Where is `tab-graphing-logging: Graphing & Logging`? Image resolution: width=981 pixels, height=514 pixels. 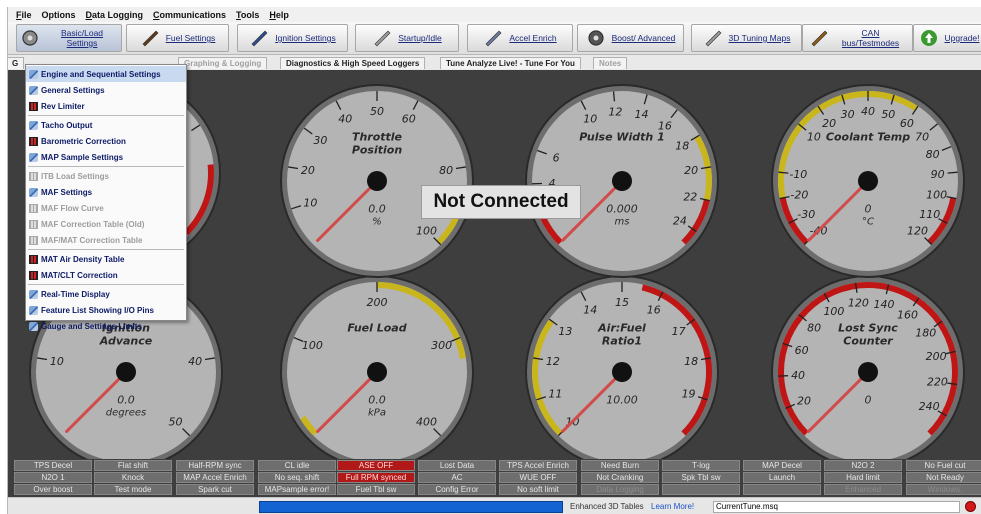 tab-graphing-logging: Graphing & Logging is located at coordinates (223, 63).